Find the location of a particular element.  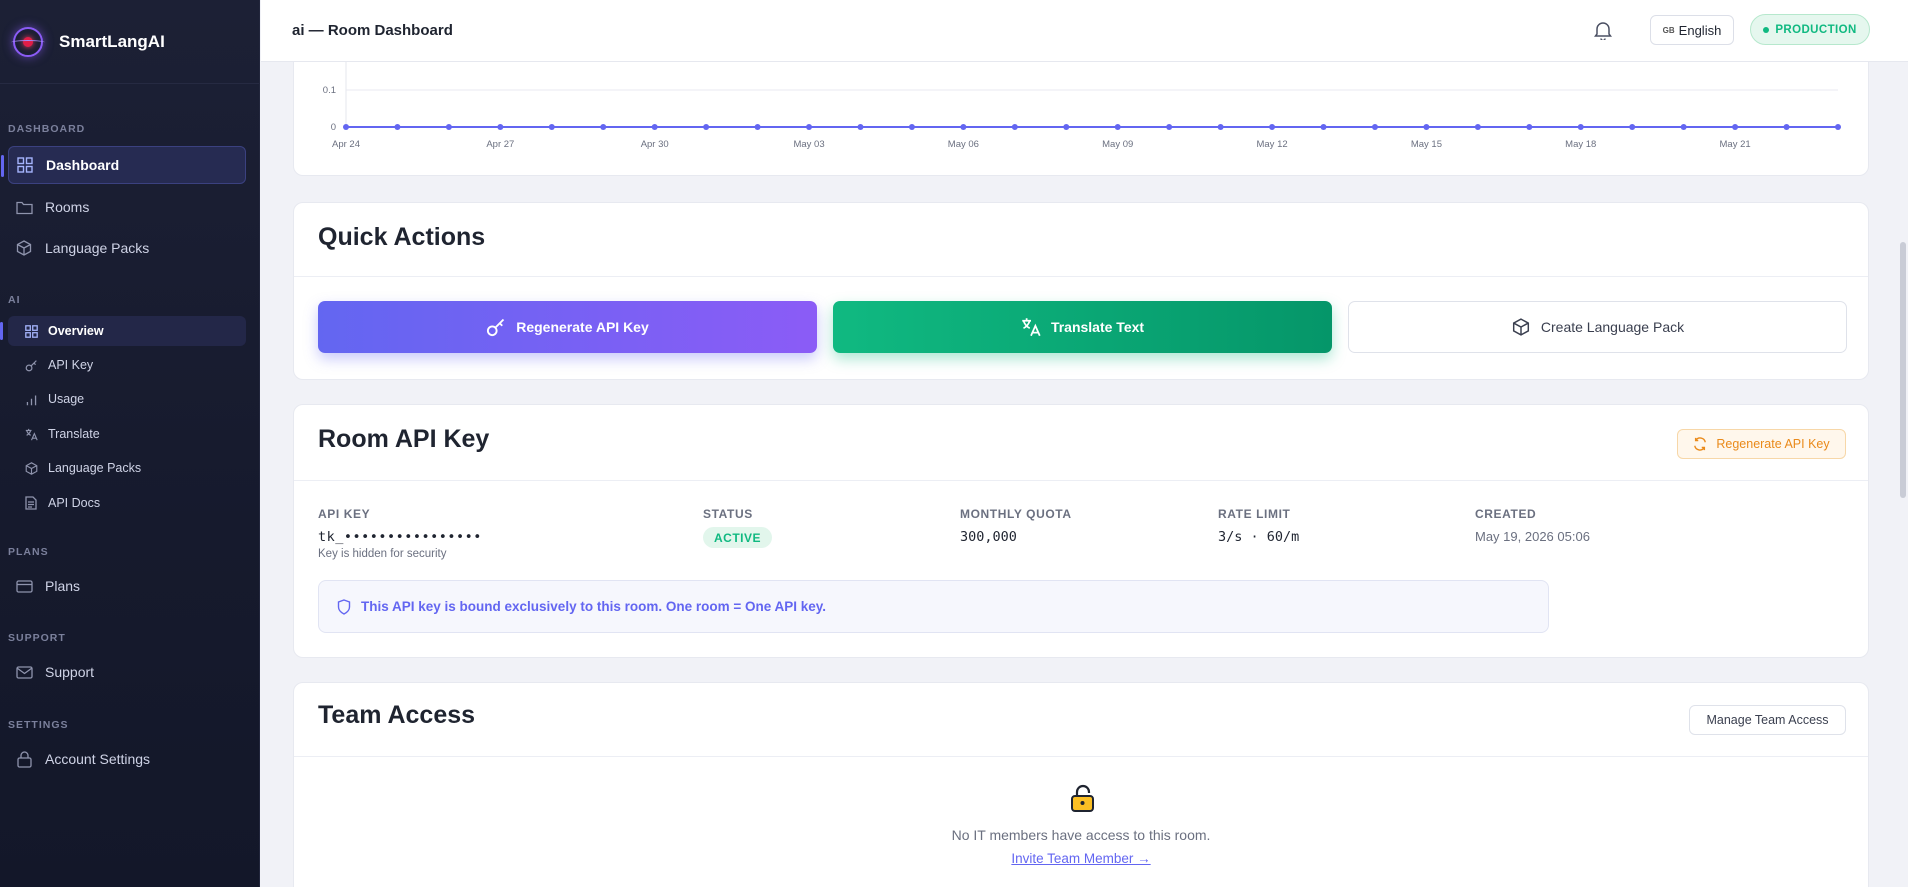

create-language-pack-button: Create Language Pack is located at coordinates (1597, 327).